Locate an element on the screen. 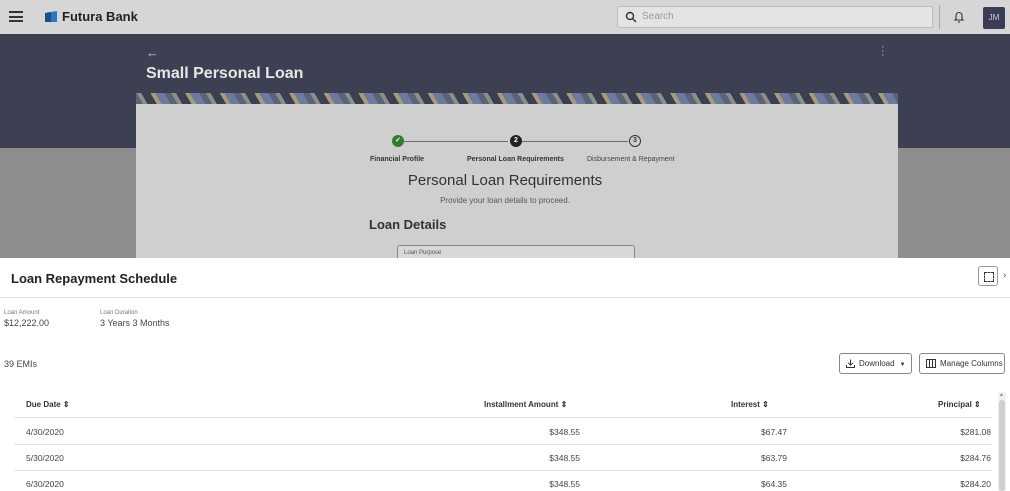 This screenshot has width=1010, height=491. download-label: Download is located at coordinates (877, 363).